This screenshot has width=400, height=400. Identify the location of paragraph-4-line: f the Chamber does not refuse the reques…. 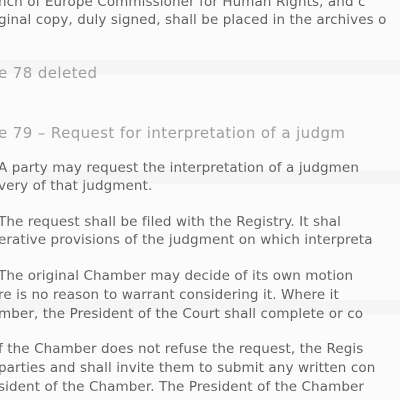
(182, 349).